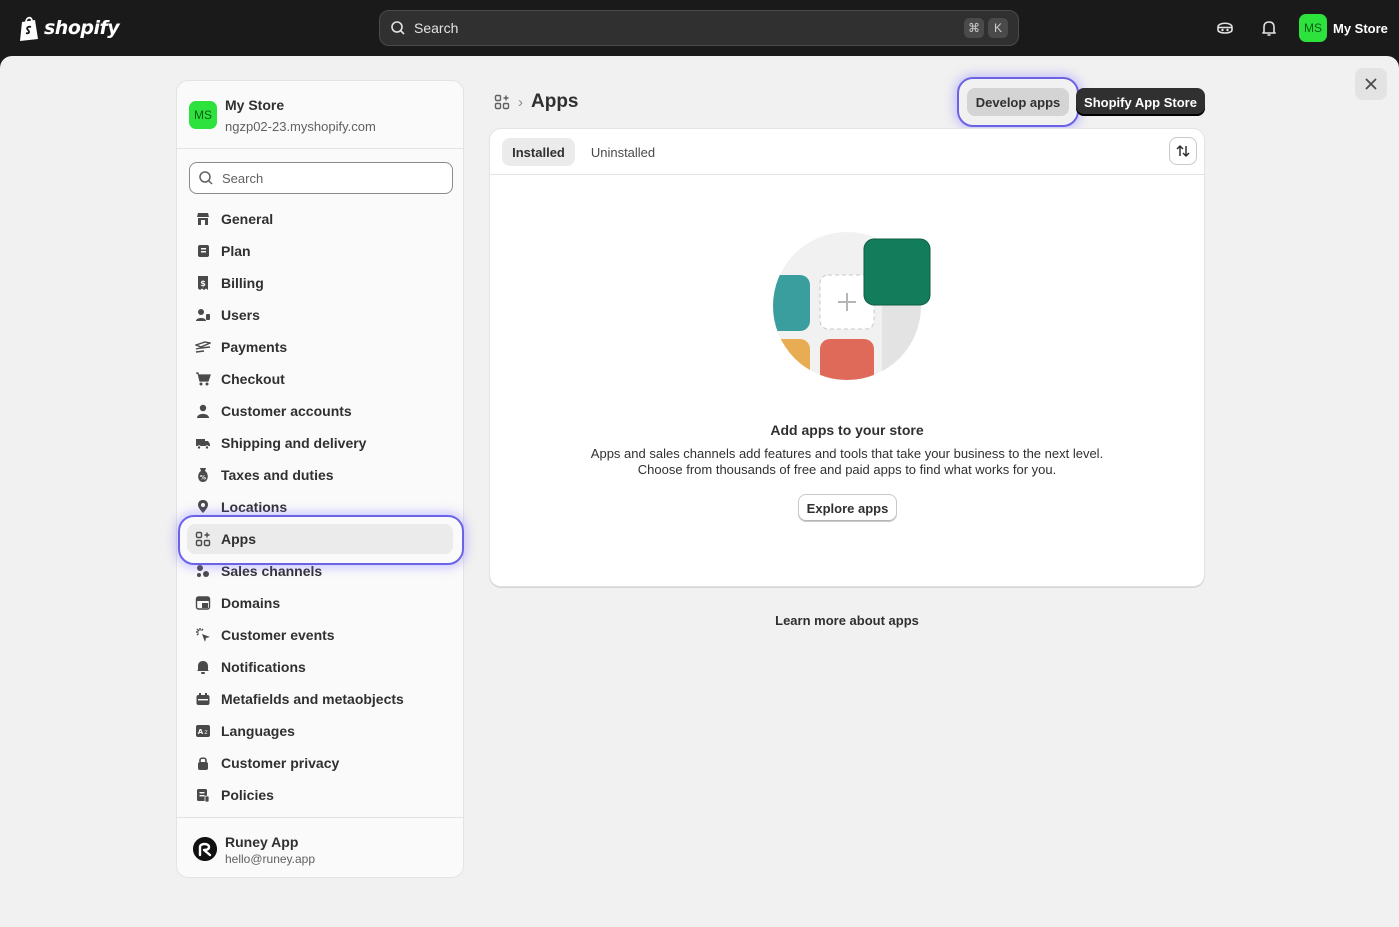 This screenshot has width=1399, height=927. Describe the element at coordinates (320, 795) in the screenshot. I see `sidebar-item-policies: Policies` at that location.